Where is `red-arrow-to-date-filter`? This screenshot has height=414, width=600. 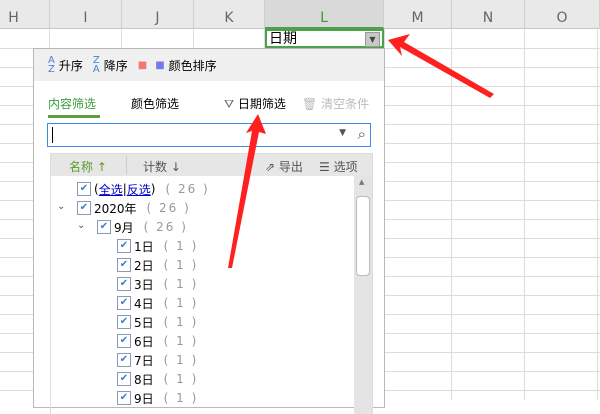 red-arrow-to-date-filter is located at coordinates (247, 191).